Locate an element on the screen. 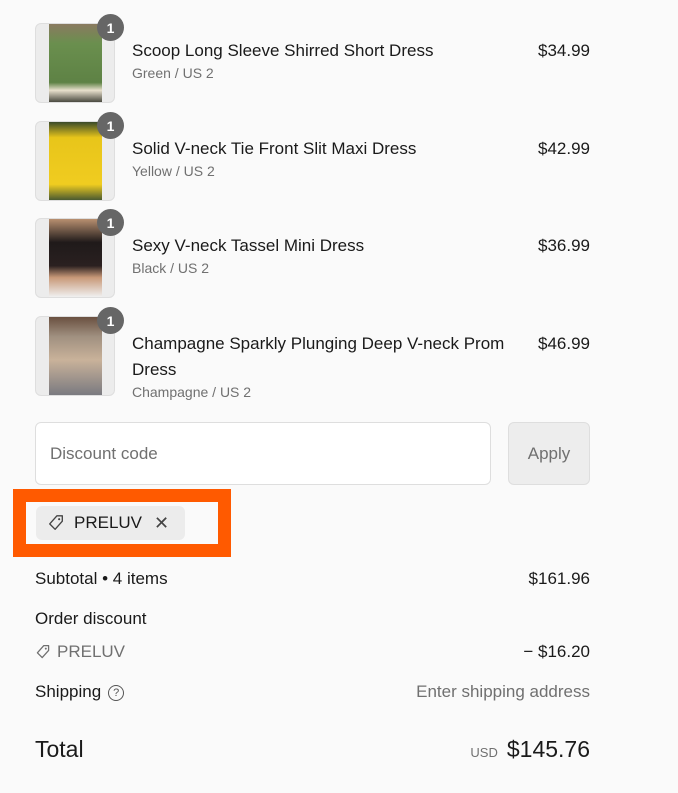 Image resolution: width=678 pixels, height=793 pixels. discount-code-input is located at coordinates (263, 453).